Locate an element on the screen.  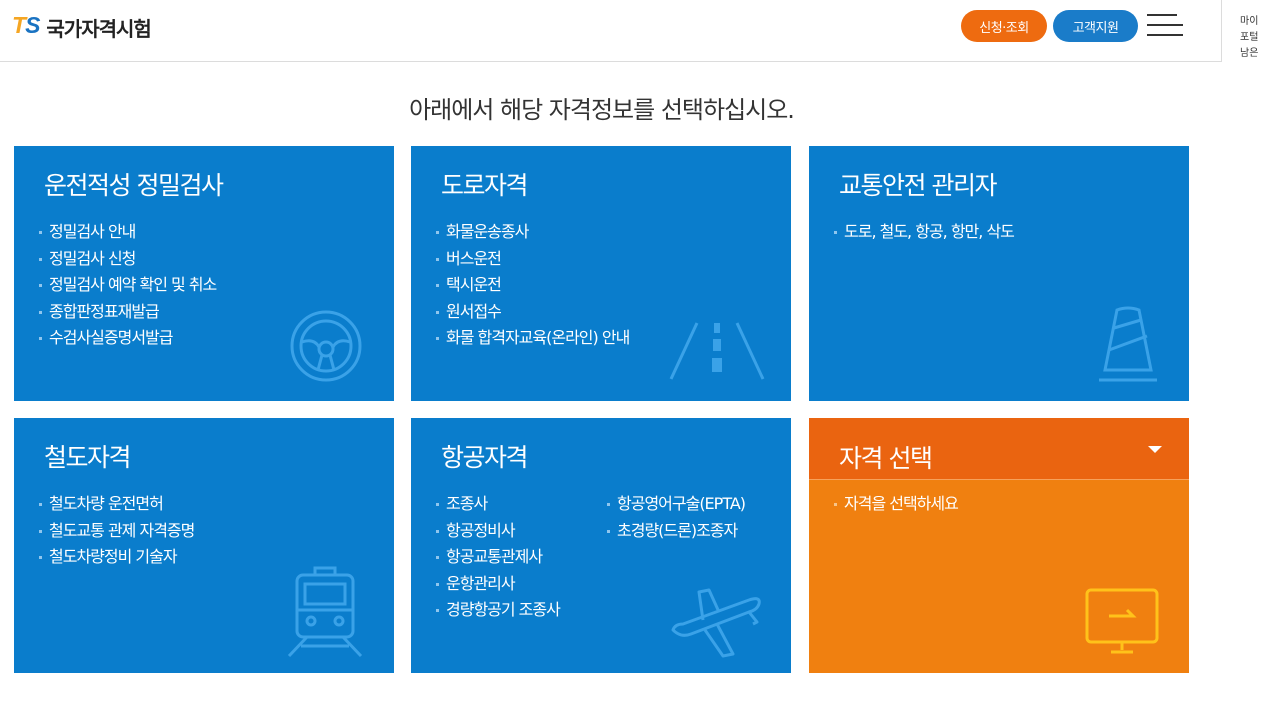
list-item-link: 정밀검사 예약 확인 및 취소 is located at coordinates (128, 285).